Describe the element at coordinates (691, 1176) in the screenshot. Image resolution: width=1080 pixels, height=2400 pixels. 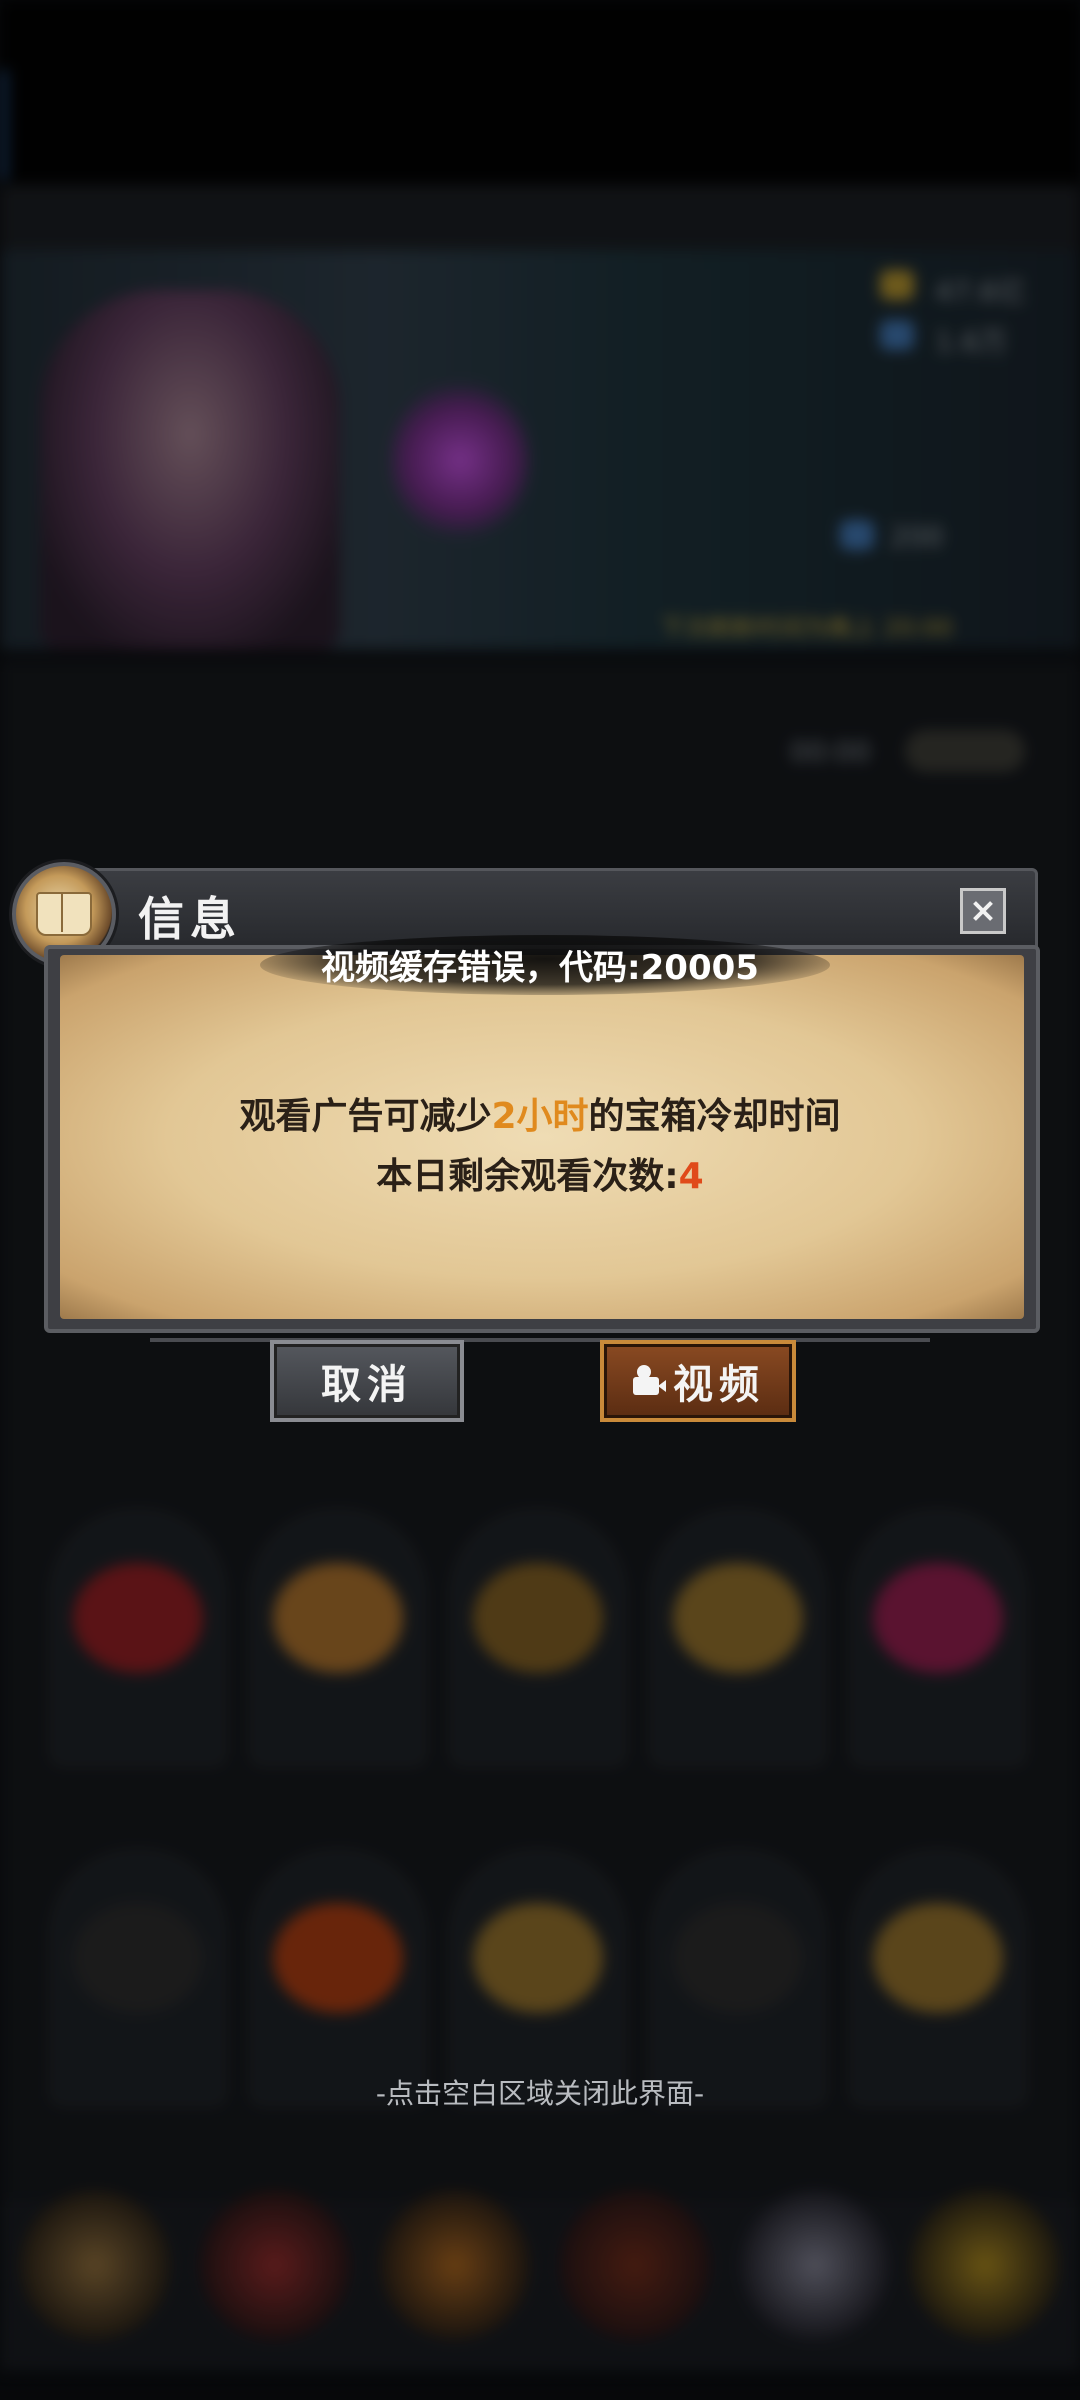
I see `remaining-count: 4` at that location.